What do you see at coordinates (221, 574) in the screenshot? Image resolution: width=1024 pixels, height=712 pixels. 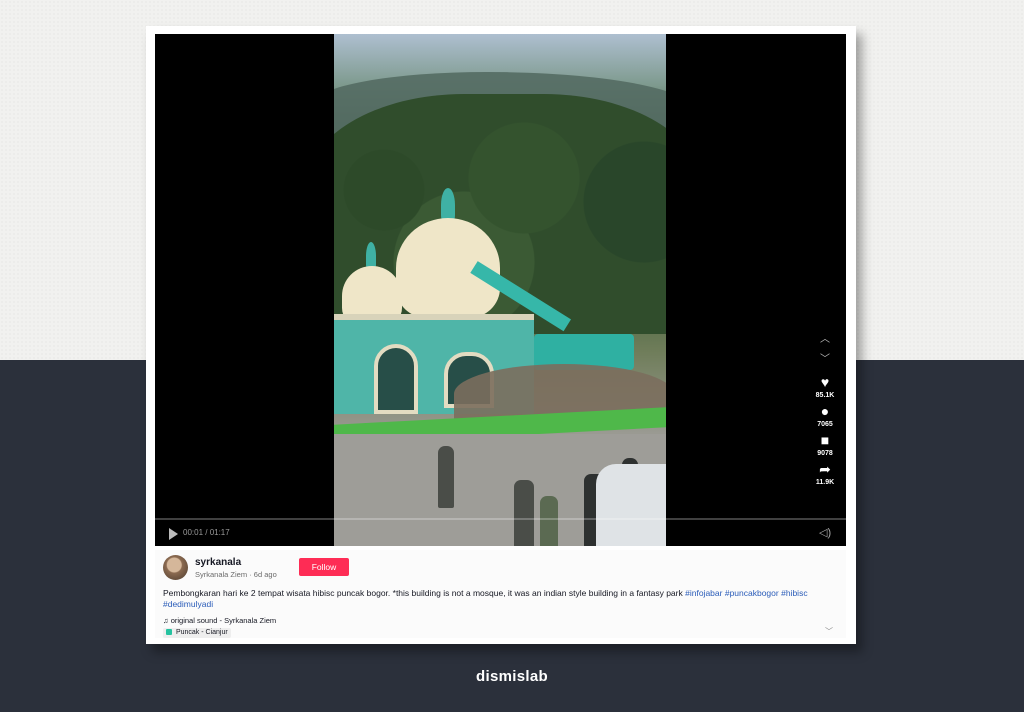 I see `display-name: Syrkanala Ziem` at bounding box center [221, 574].